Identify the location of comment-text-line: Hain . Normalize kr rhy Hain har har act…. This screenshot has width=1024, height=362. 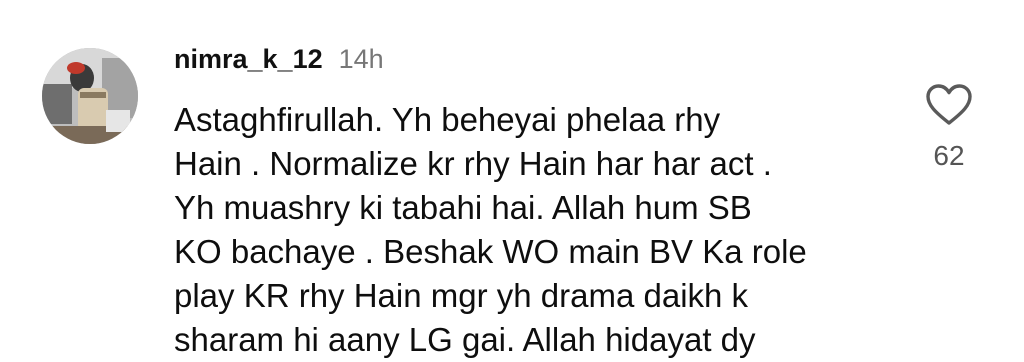
(473, 163).